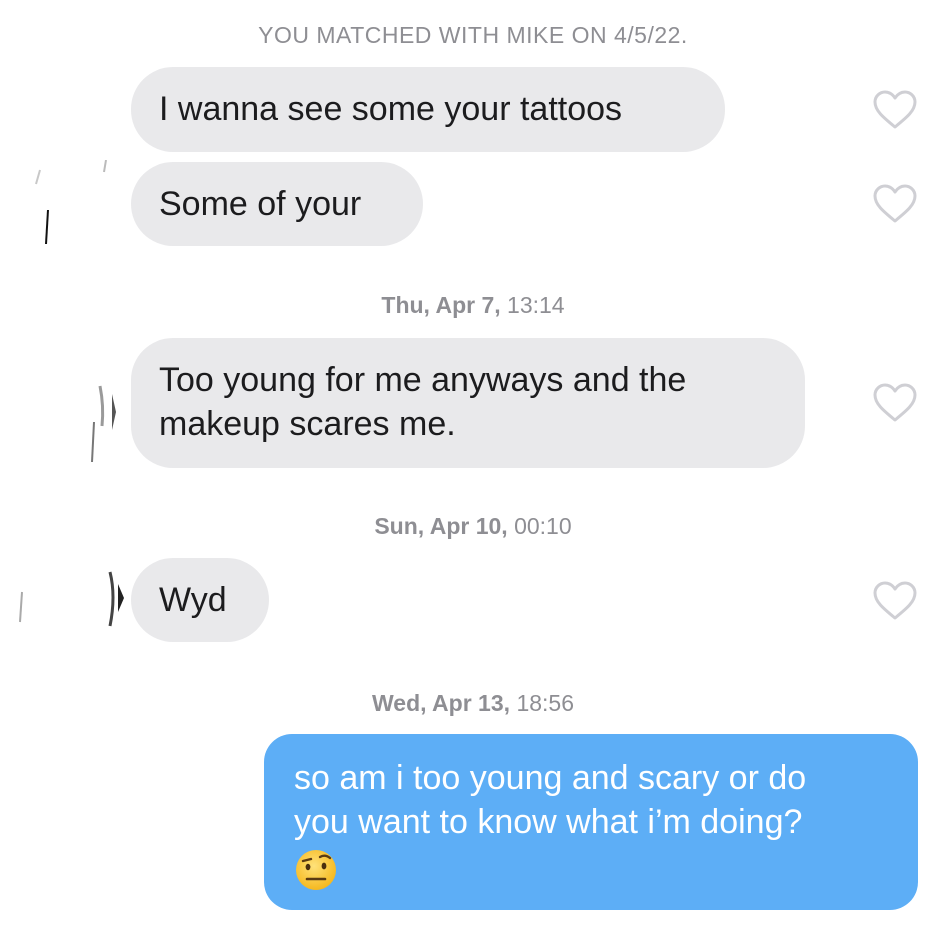 Image resolution: width=946 pixels, height=944 pixels. What do you see at coordinates (391, 109) in the screenshot?
I see `message-text: I wanna see some your tattoos` at bounding box center [391, 109].